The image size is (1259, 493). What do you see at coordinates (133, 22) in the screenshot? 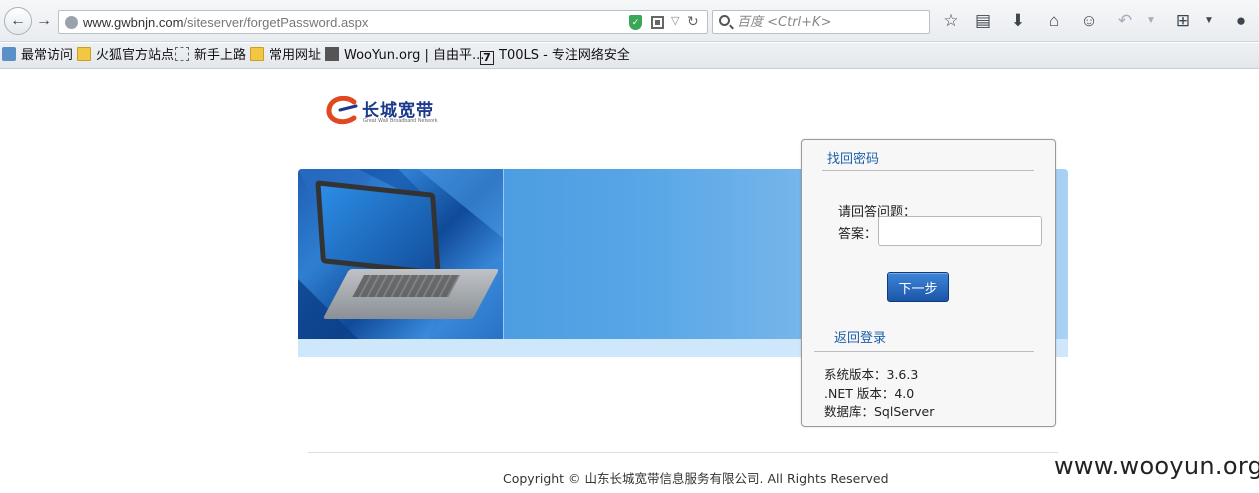
I see `url-host: www.gwbnjn.com` at bounding box center [133, 22].